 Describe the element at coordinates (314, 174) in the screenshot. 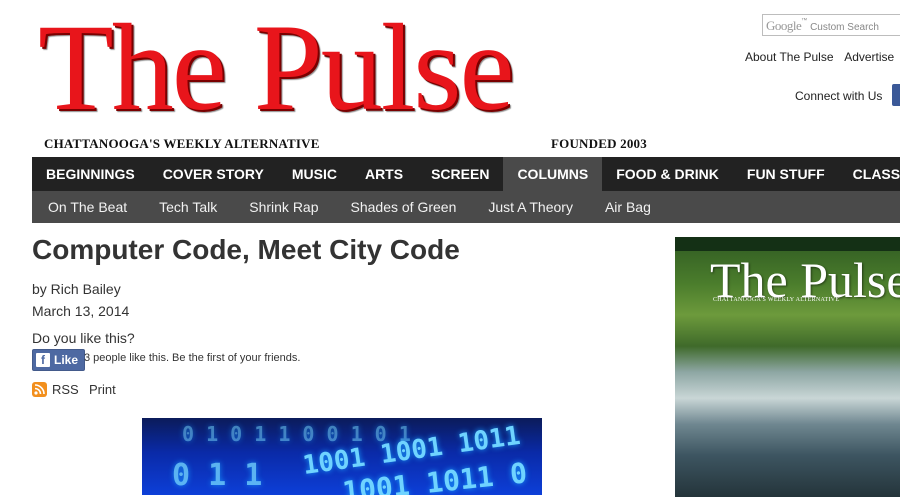

I see `nav-item-music: MUSIC` at that location.